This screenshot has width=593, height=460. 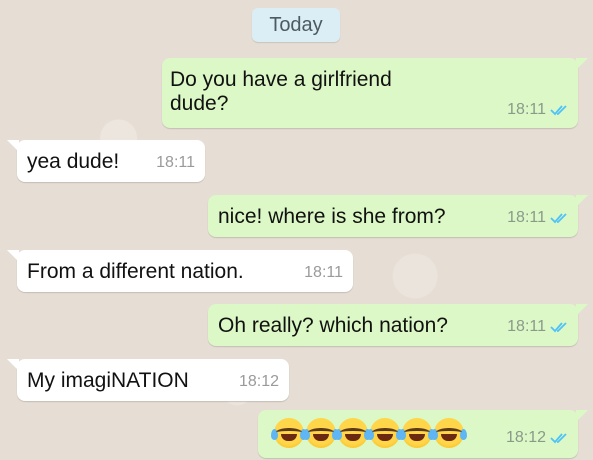 I want to click on message-bubble-outgoing: nice! where is she from? 18:11, so click(x=398, y=216).